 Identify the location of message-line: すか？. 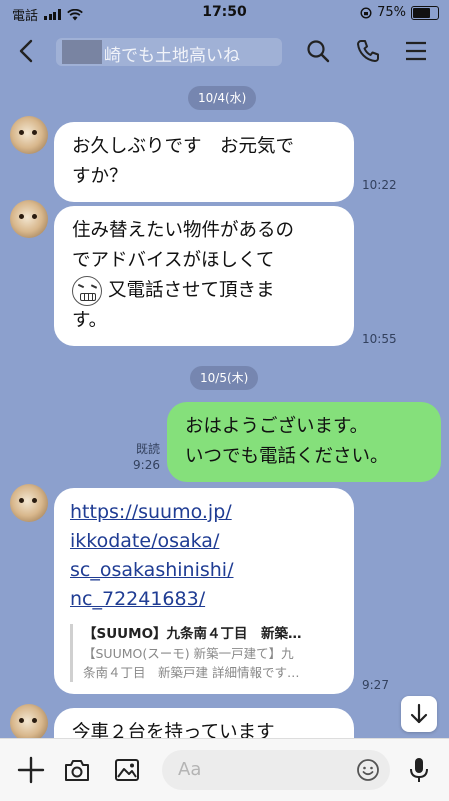
(100, 176).